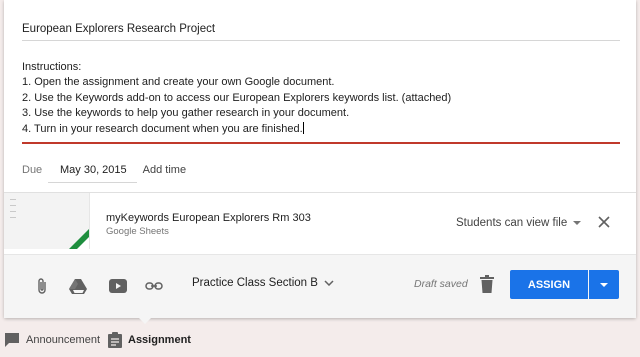 The height and width of the screenshot is (357, 640). Describe the element at coordinates (154, 286) in the screenshot. I see `link-icon` at that location.